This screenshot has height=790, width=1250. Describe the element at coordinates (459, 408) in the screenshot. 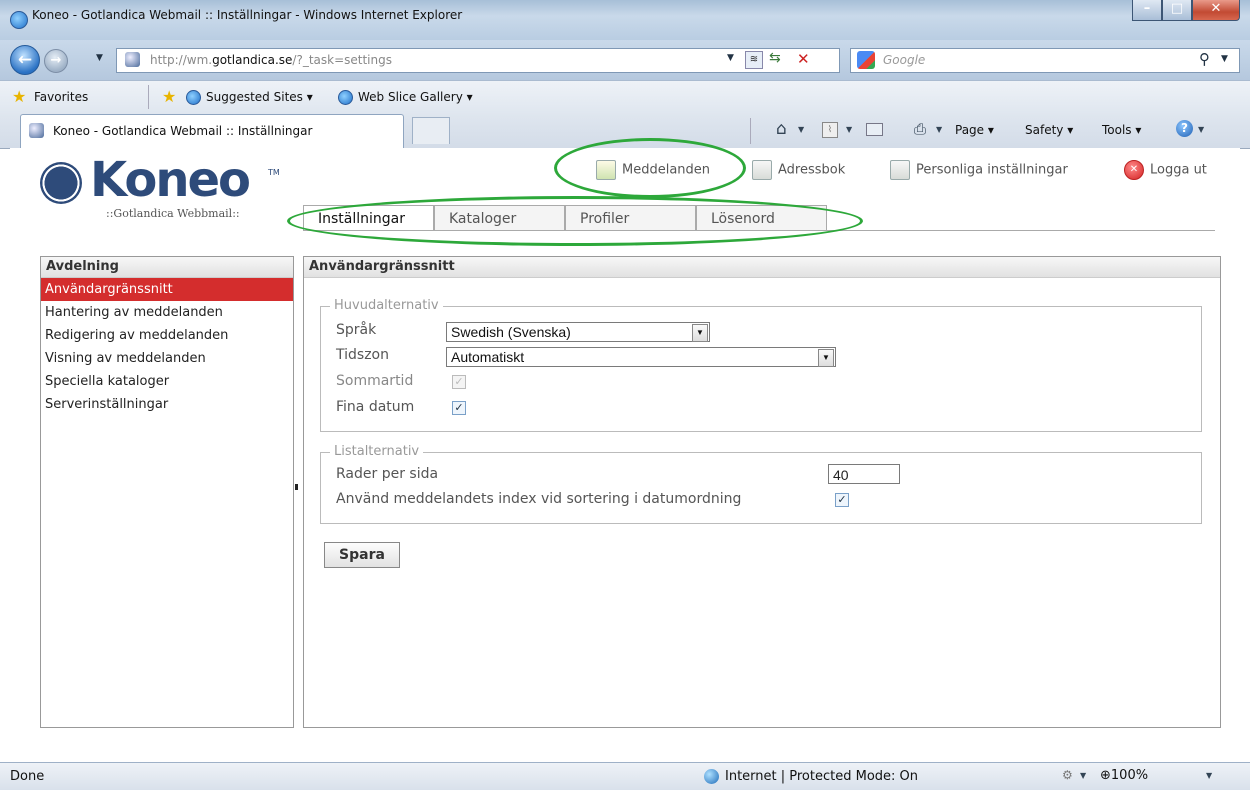

I see `pretty-dates-checkbox: ✓` at that location.